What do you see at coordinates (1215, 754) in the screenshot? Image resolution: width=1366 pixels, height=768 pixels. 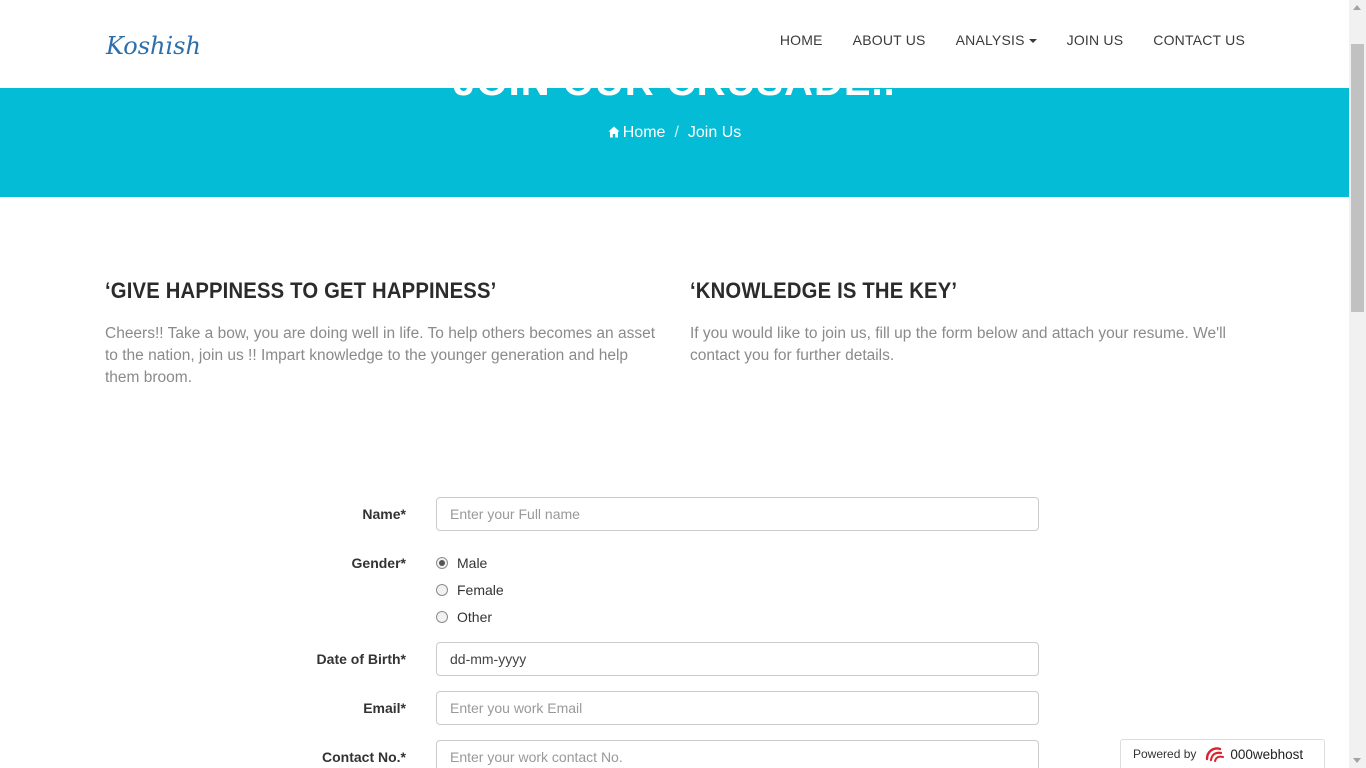 I see `webhost-logo-icon` at bounding box center [1215, 754].